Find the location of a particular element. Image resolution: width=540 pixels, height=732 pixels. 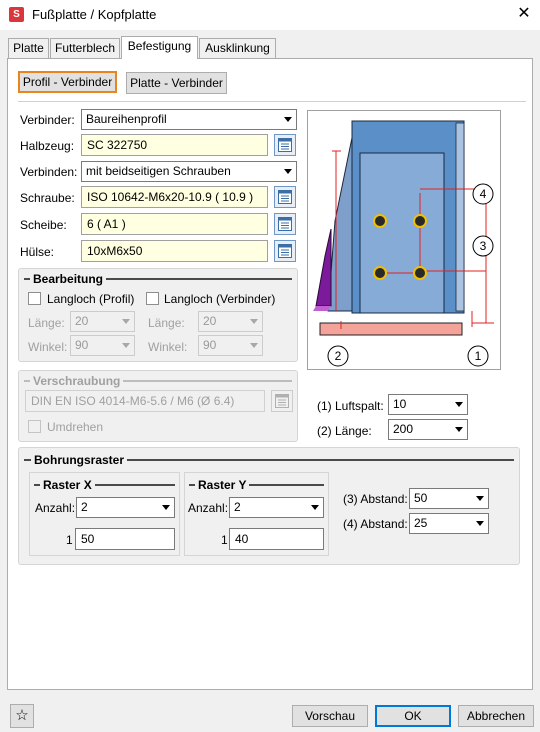

bearbeitung-title: Bearbeitung is located at coordinates (68, 279).